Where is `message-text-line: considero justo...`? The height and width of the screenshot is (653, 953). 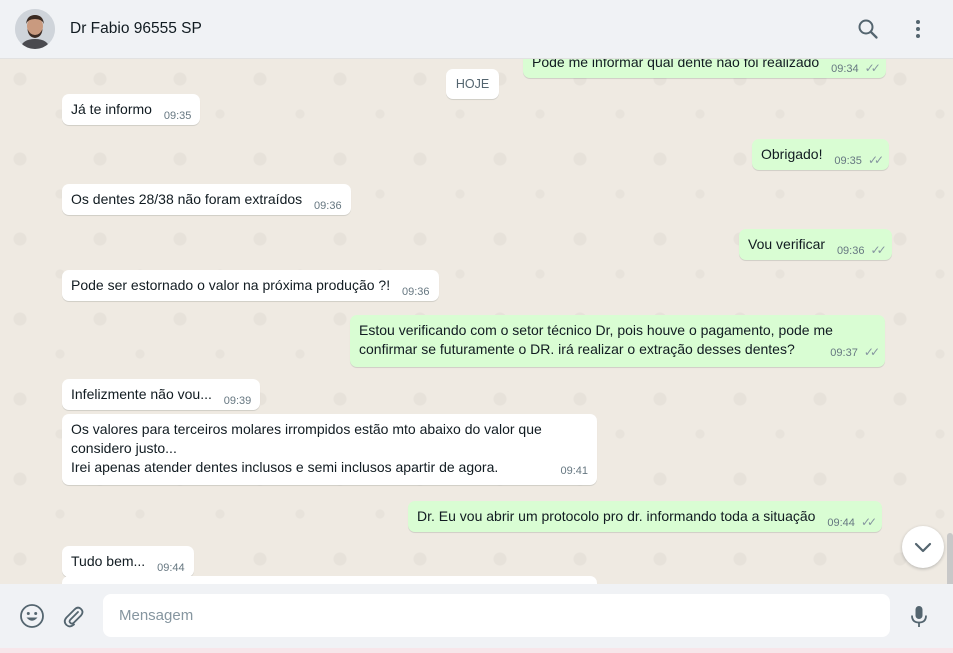
message-text-line: considero justo... is located at coordinates (124, 448).